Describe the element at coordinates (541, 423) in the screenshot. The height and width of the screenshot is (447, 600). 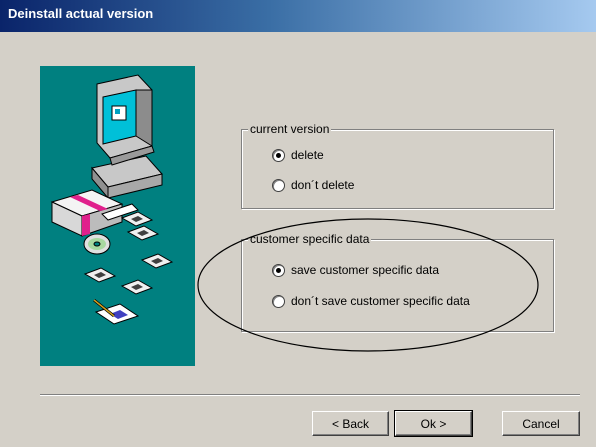
I see `cancel-button: Cancel` at that location.